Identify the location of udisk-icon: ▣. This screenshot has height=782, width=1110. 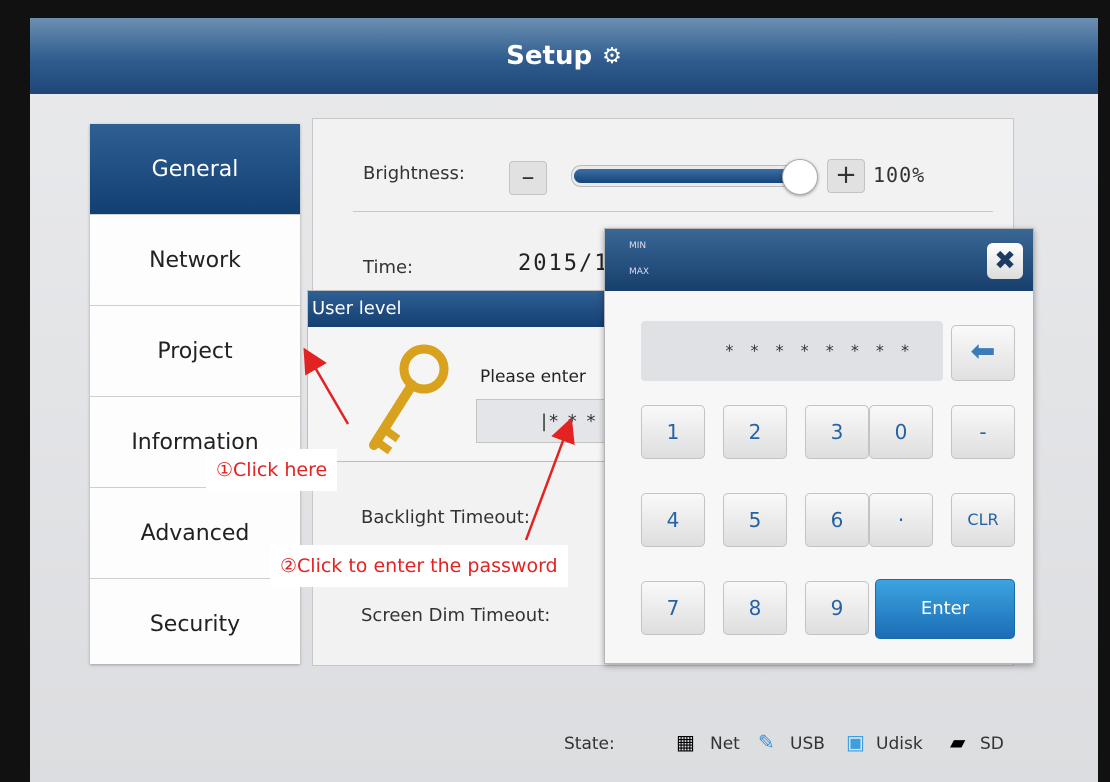
(855, 742).